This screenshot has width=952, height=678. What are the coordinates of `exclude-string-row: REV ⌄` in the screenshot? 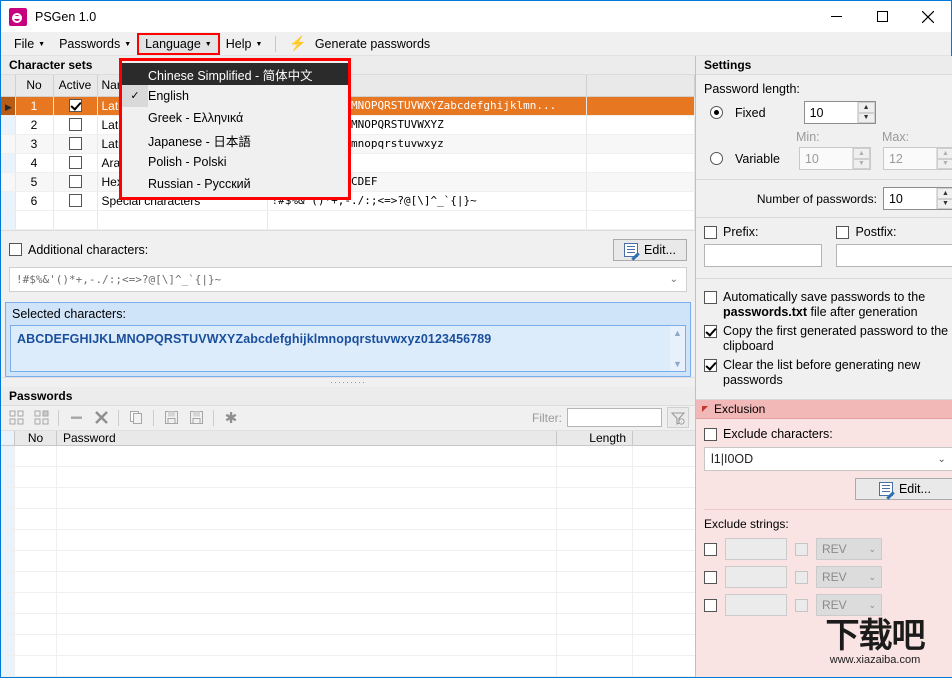 It's located at (828, 577).